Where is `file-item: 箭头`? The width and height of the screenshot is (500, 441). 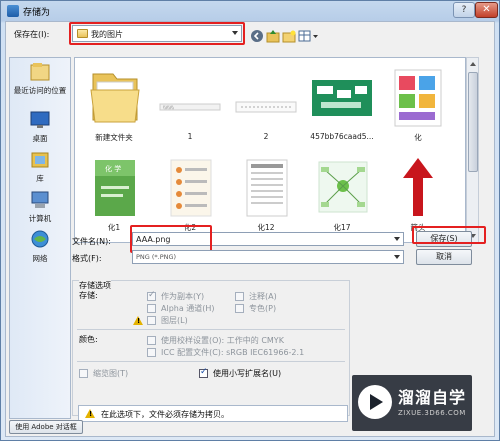 file-item: 箭头 is located at coordinates (418, 196).